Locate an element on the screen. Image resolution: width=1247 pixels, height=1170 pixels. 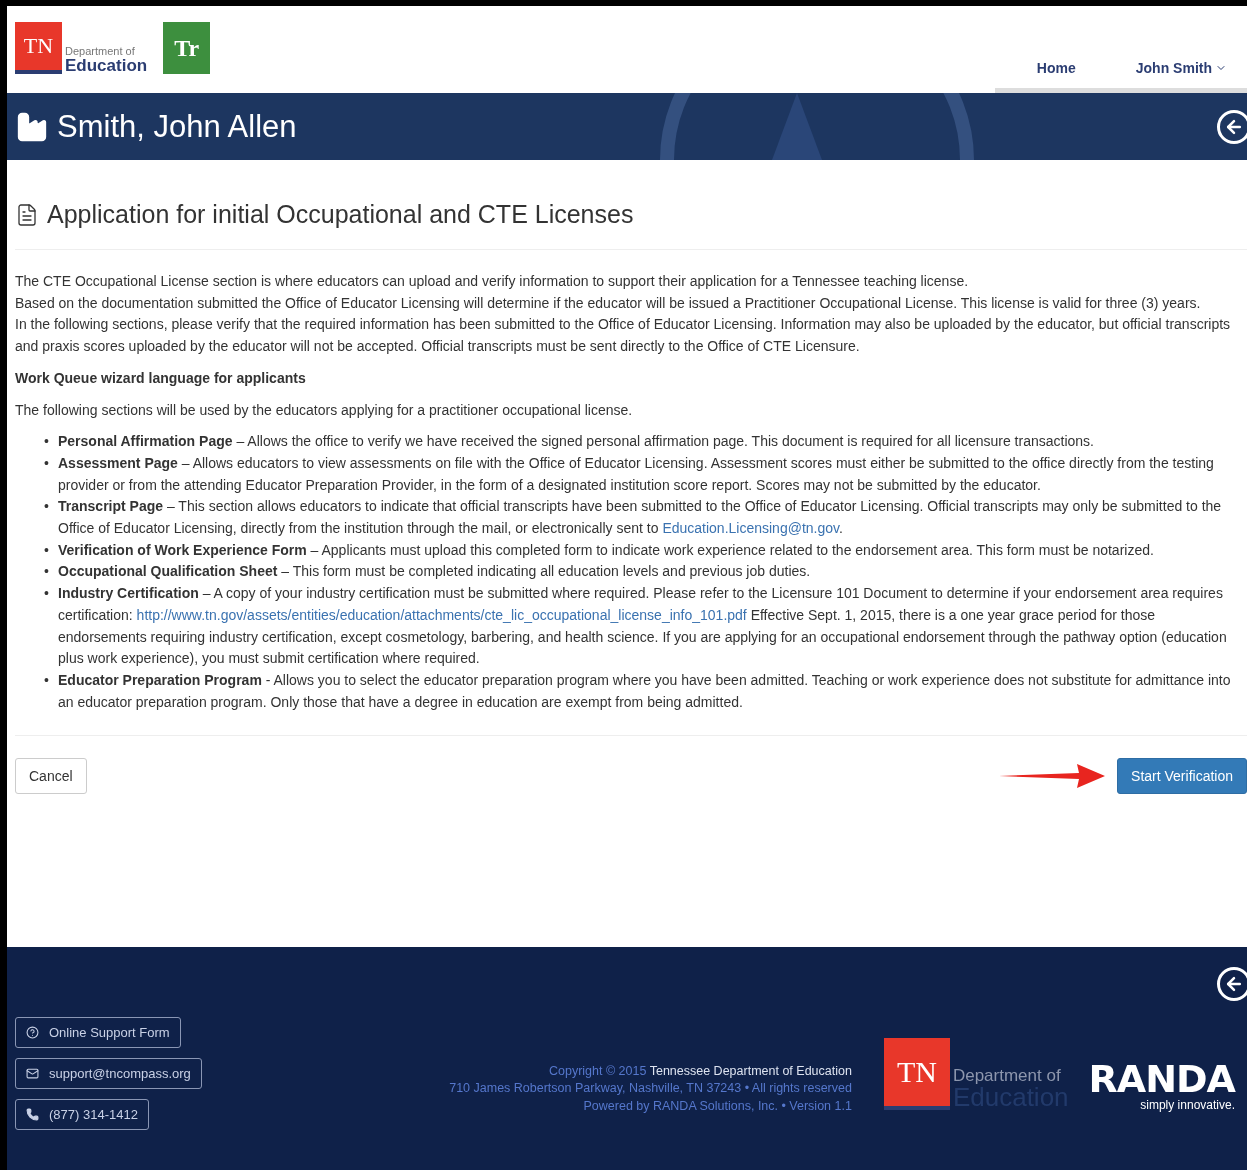
contact-button: (877) 314-1412 is located at coordinates (82, 1114).